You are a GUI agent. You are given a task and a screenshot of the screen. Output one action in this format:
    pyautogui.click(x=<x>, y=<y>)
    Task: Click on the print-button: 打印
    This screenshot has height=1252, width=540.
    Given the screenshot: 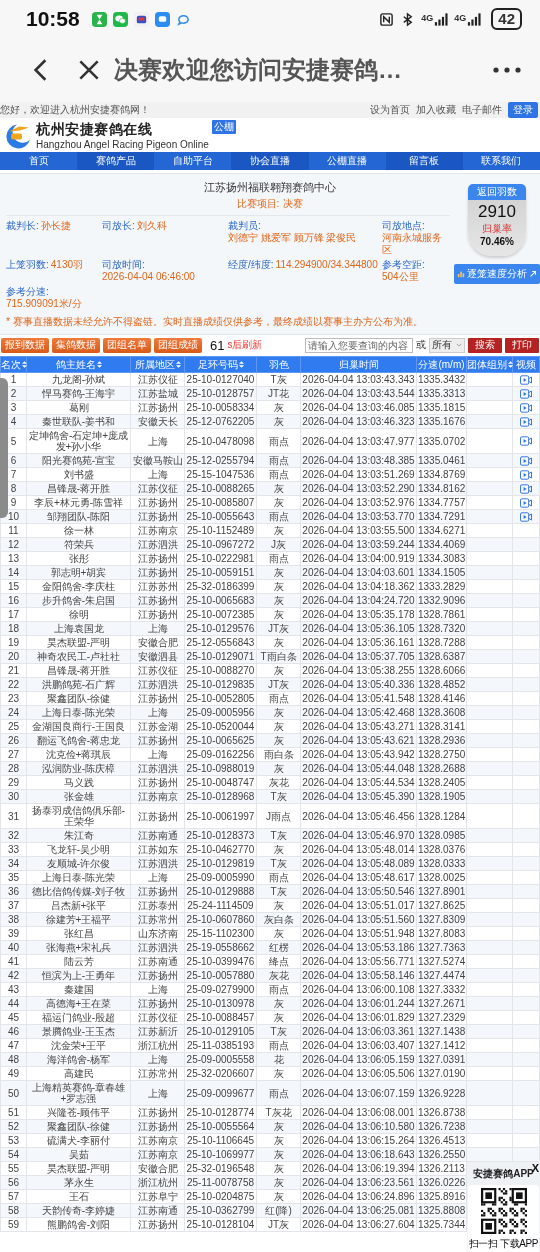 What is the action you would take?
    pyautogui.click(x=522, y=345)
    